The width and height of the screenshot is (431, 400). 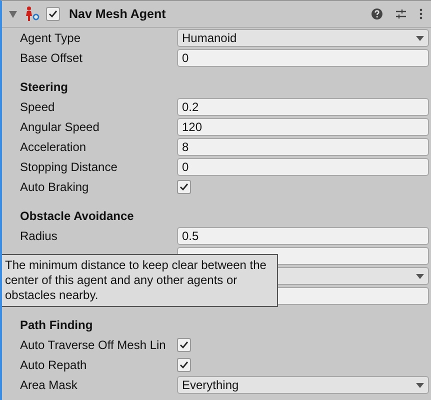 What do you see at coordinates (69, 167) in the screenshot?
I see `property-label: Stopping Distance` at bounding box center [69, 167].